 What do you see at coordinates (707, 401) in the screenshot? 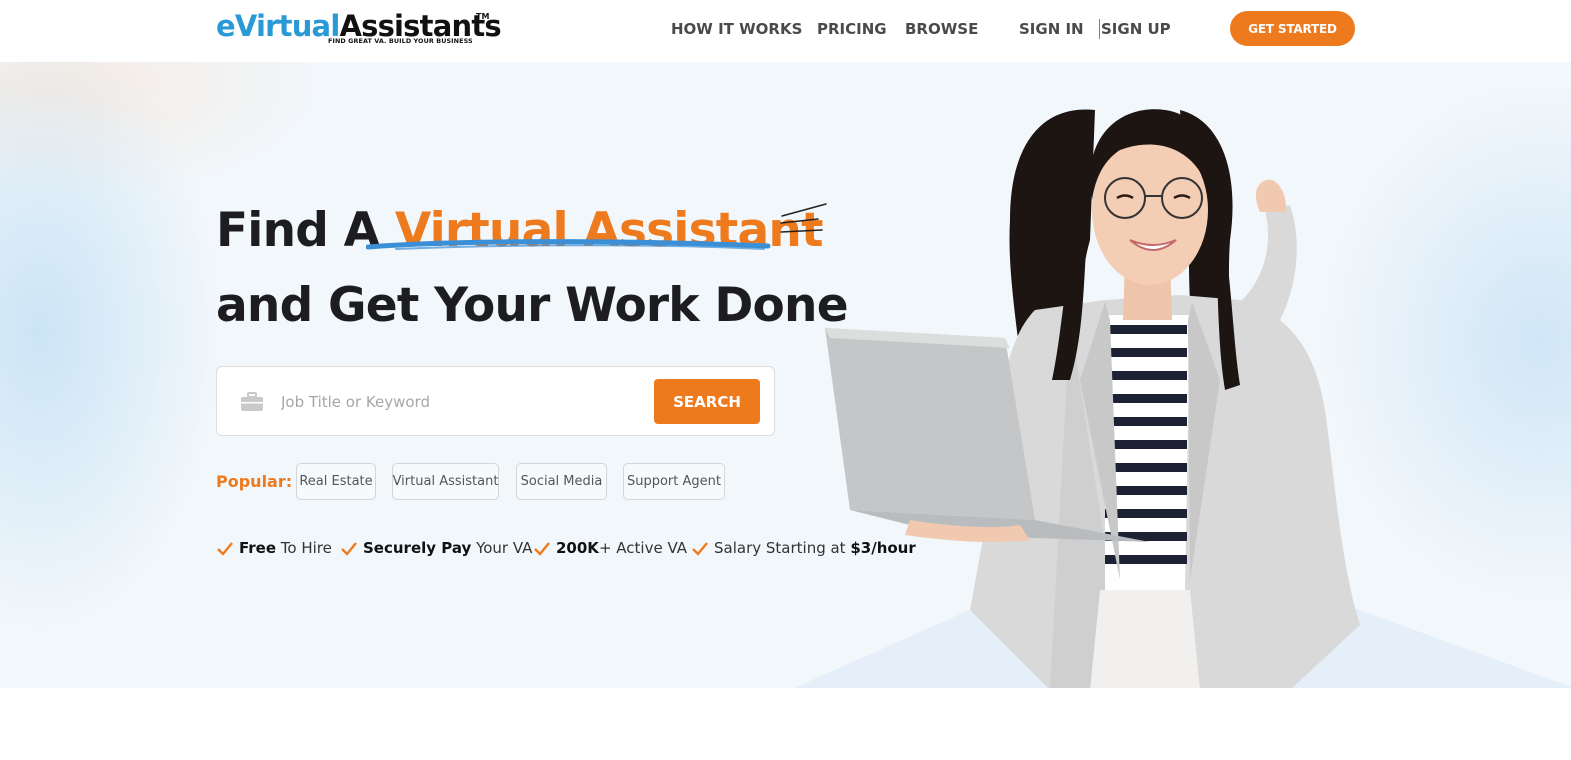
I see `search-button: SEARCH` at bounding box center [707, 401].